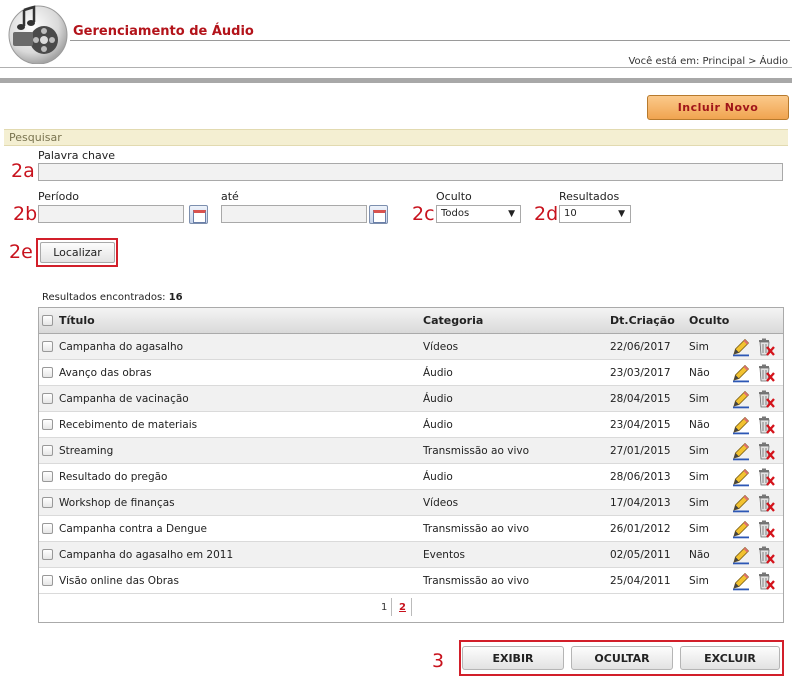 Image resolution: width=792 pixels, height=686 pixels. I want to click on callout-2b: 2b, so click(25, 214).